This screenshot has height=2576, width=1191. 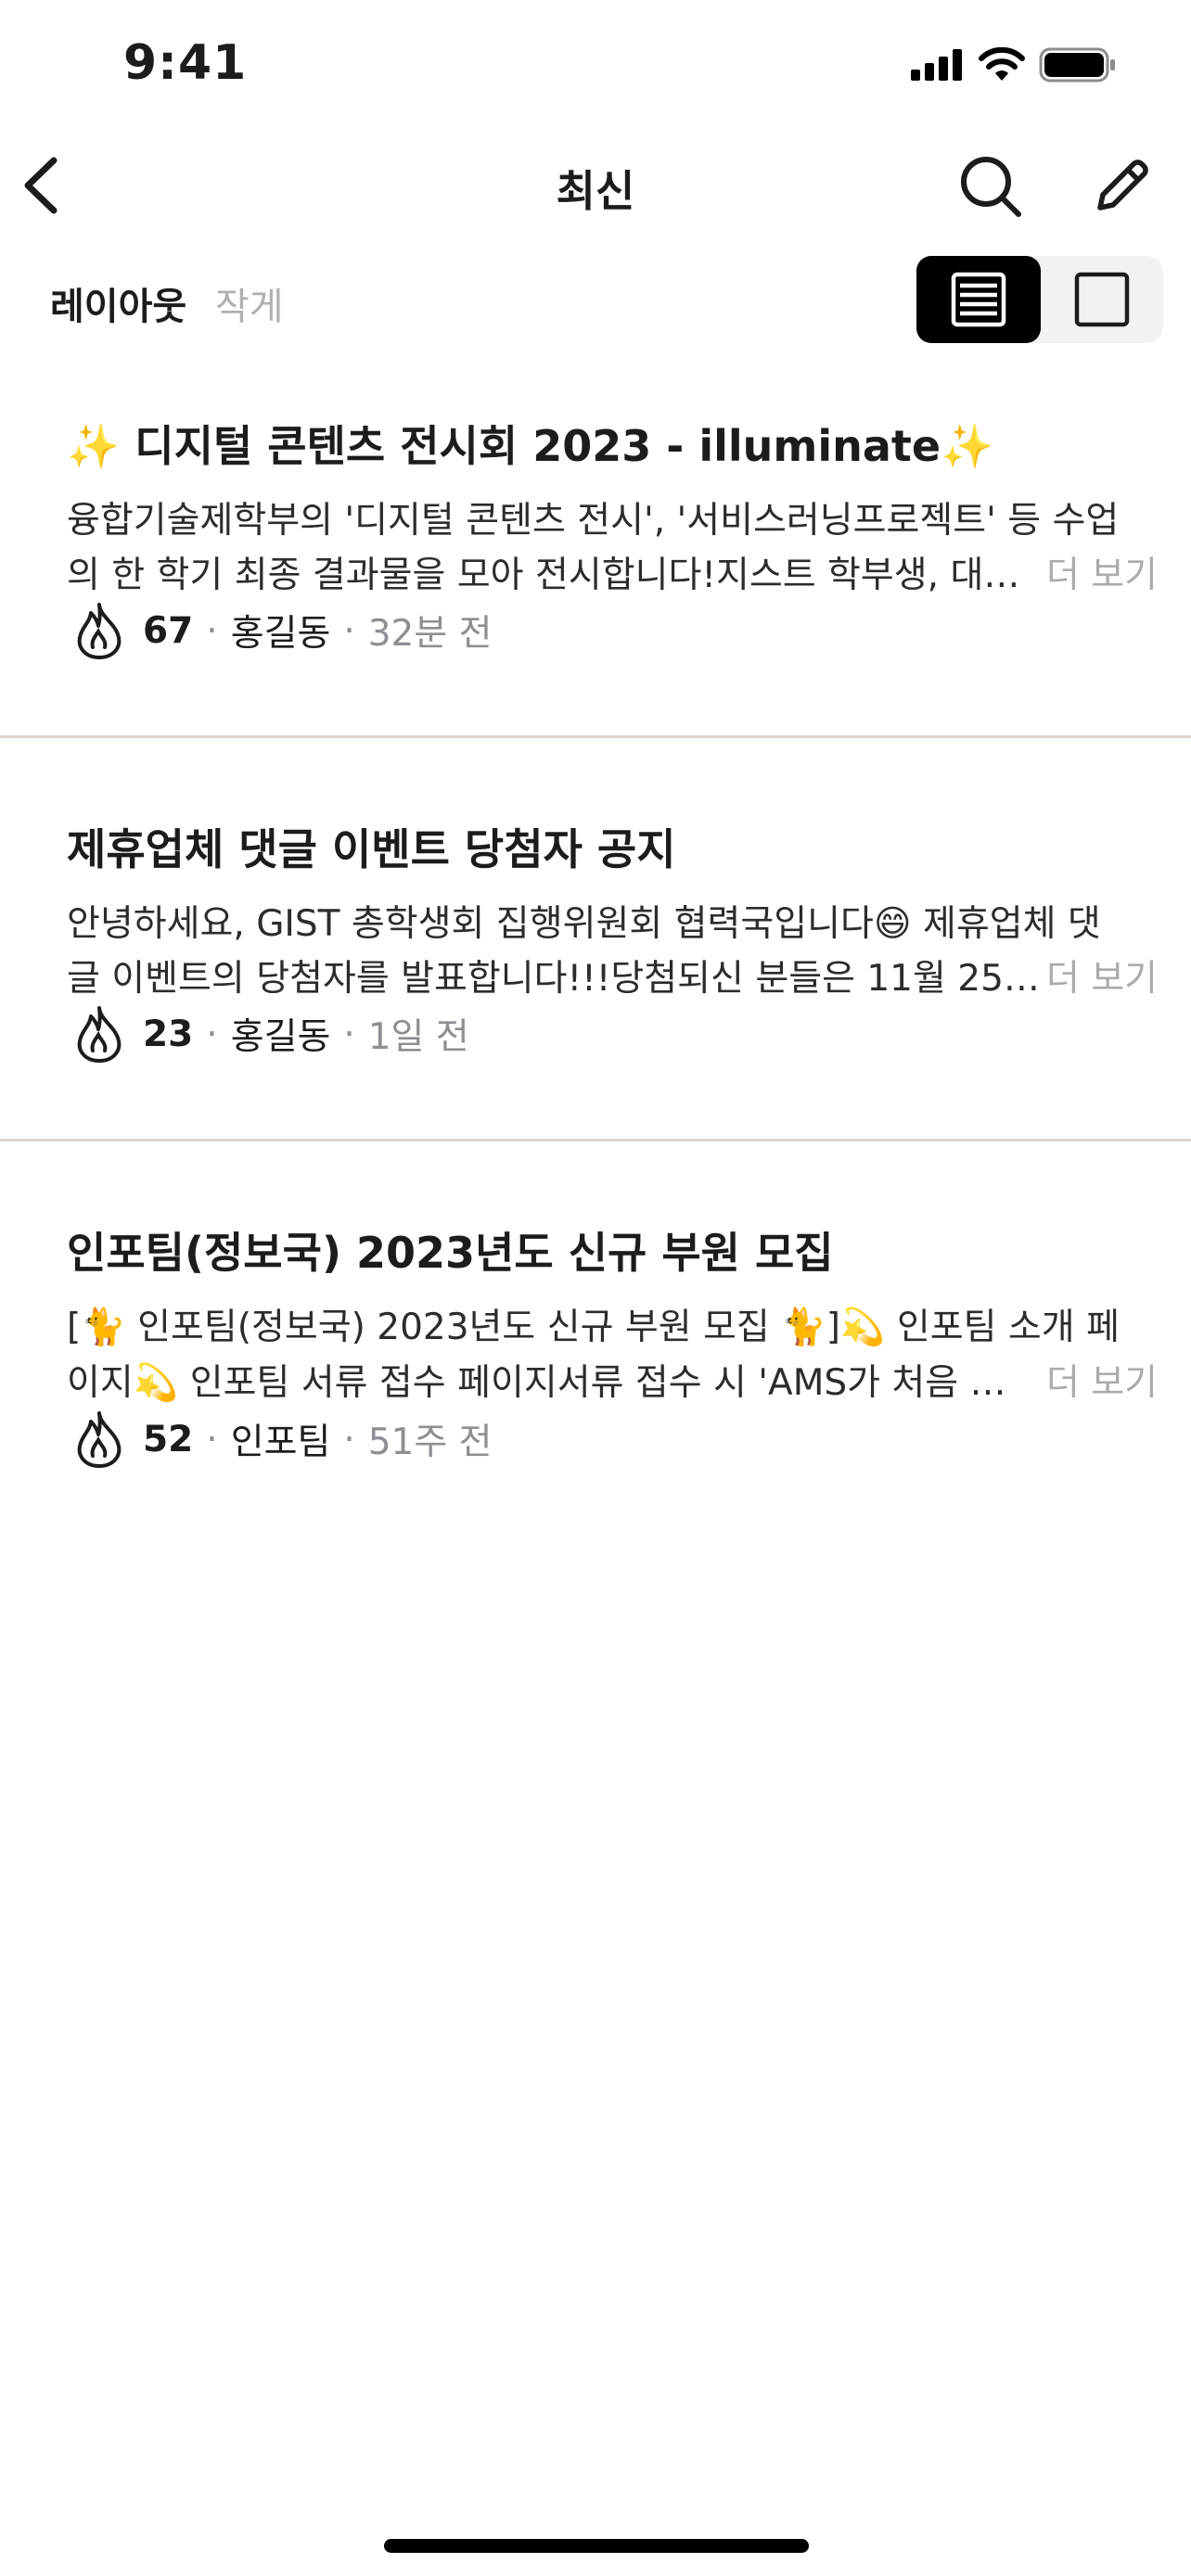 I want to click on write-button, so click(x=1122, y=186).